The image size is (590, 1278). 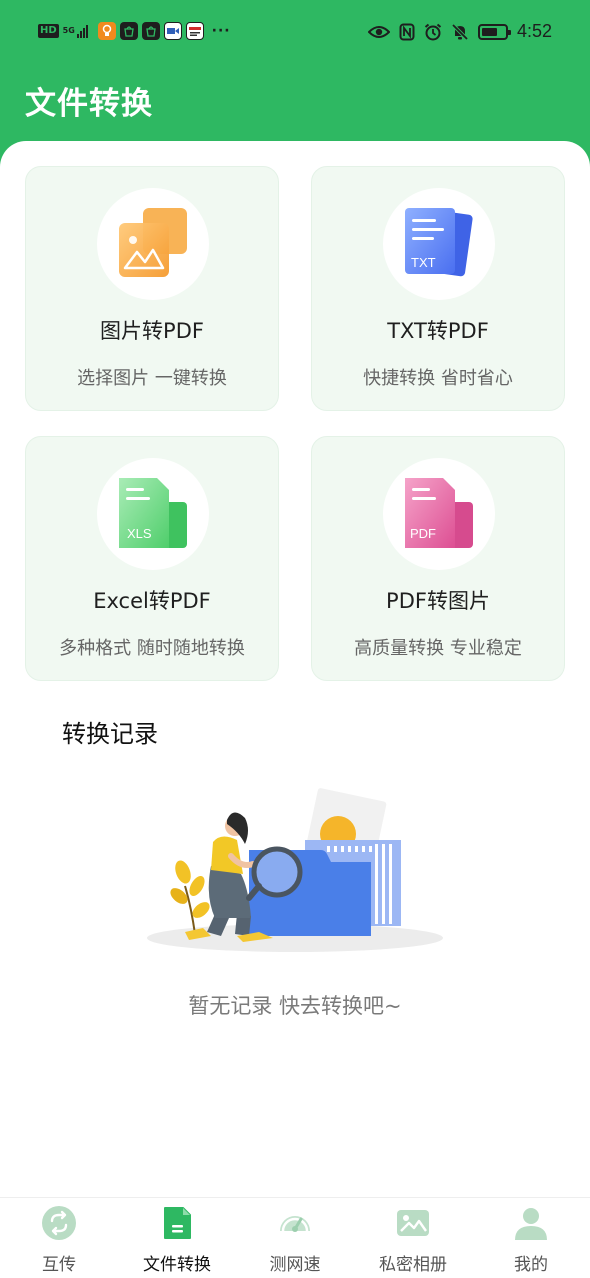 I want to click on card-title: 图片转PDF, so click(x=152, y=331).